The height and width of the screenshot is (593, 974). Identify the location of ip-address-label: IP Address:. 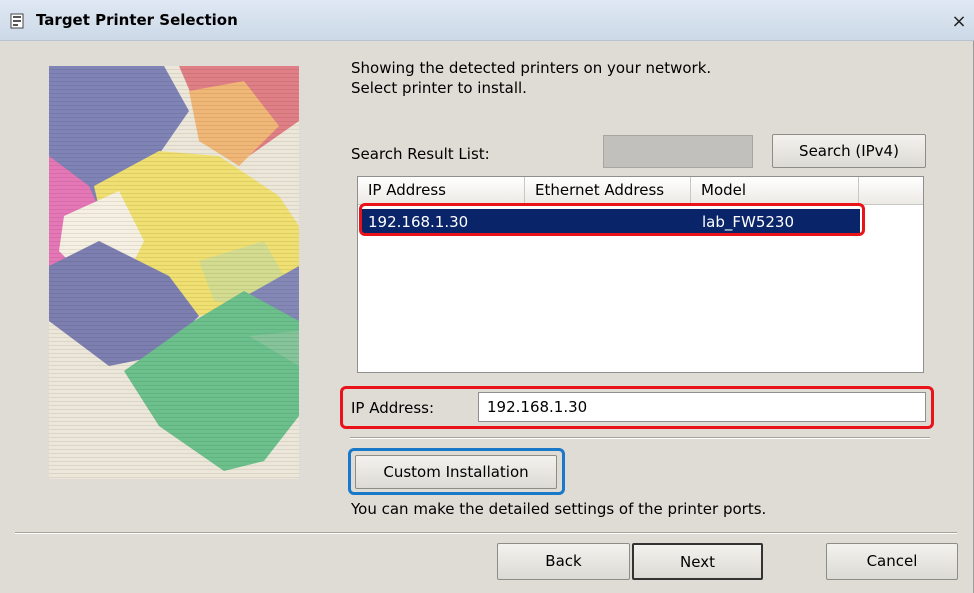
(393, 408).